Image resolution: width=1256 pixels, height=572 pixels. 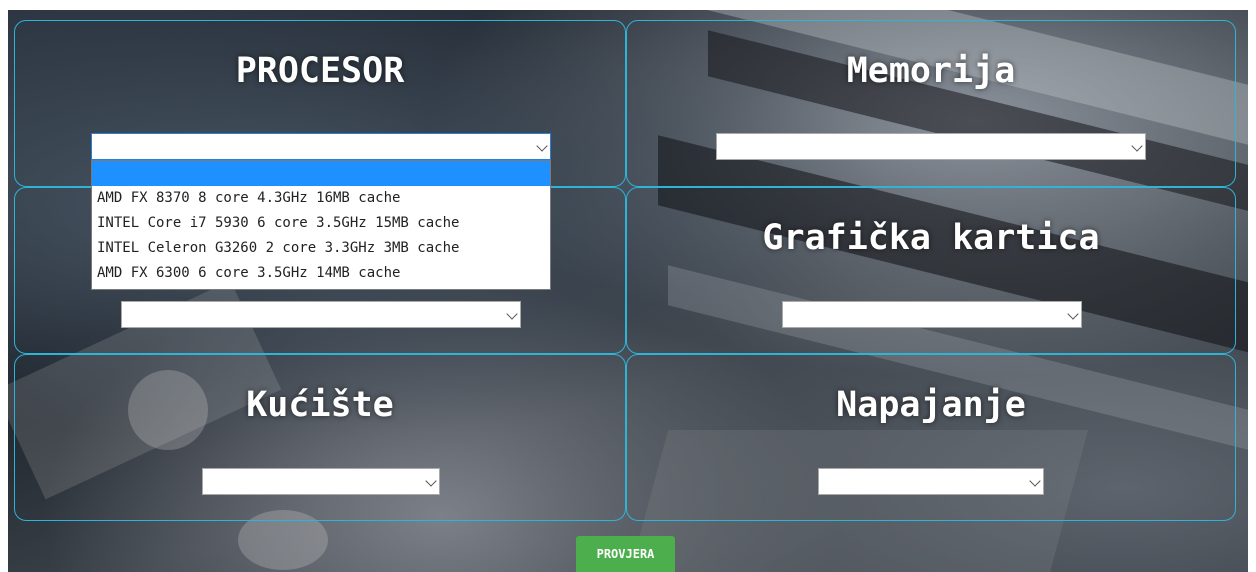 I want to click on procesor-select, so click(x=321, y=146).